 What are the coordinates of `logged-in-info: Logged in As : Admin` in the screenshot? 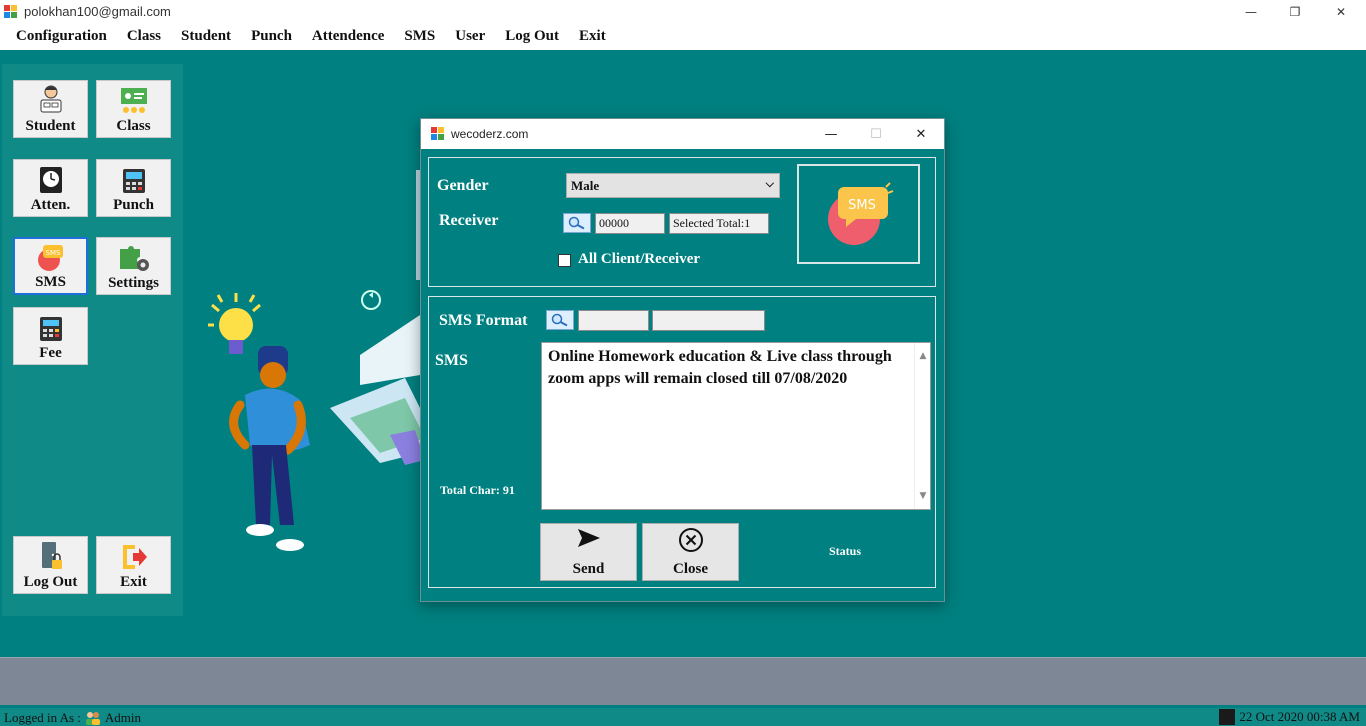 It's located at (72, 718).